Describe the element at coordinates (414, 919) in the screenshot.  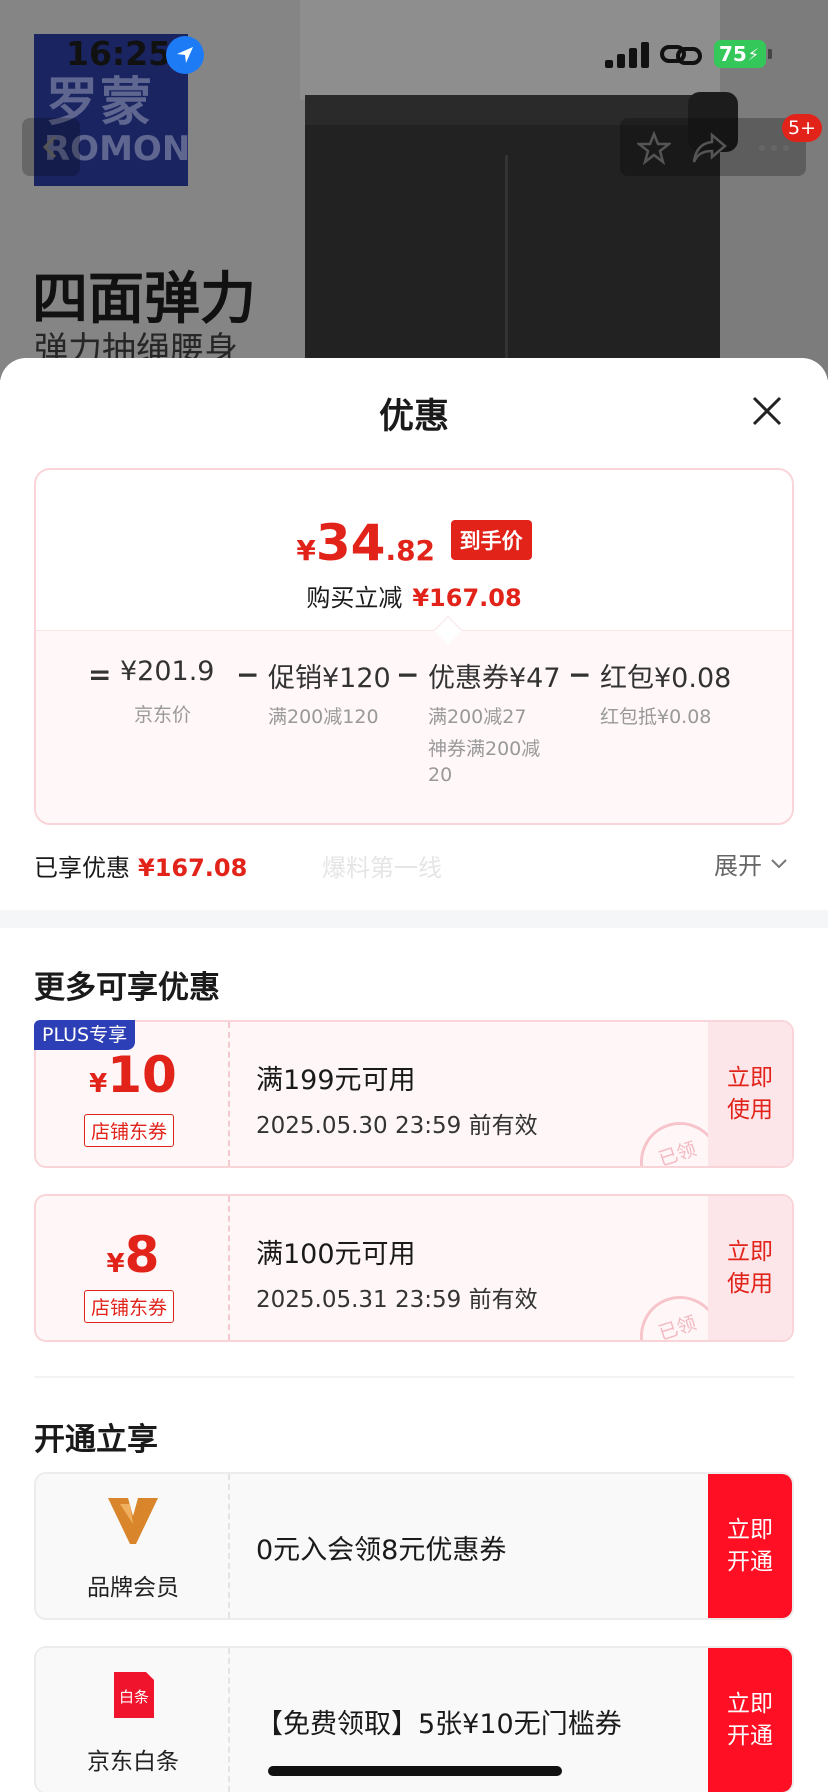
I see `section-divider` at that location.